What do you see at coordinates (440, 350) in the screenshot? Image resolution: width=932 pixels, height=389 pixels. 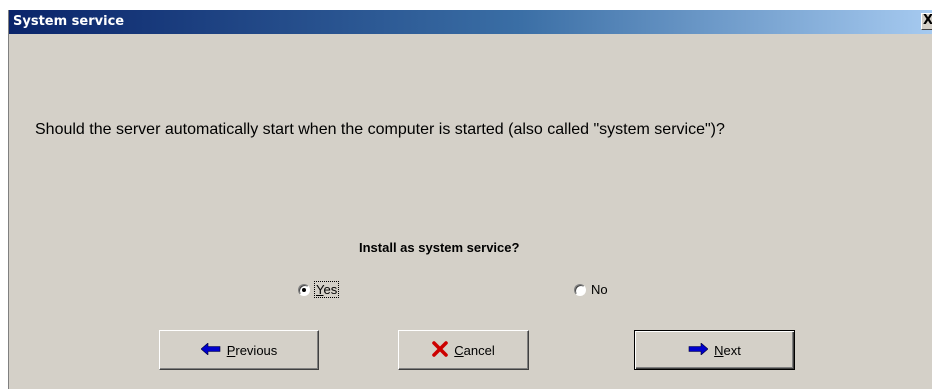 I see `x-icon` at bounding box center [440, 350].